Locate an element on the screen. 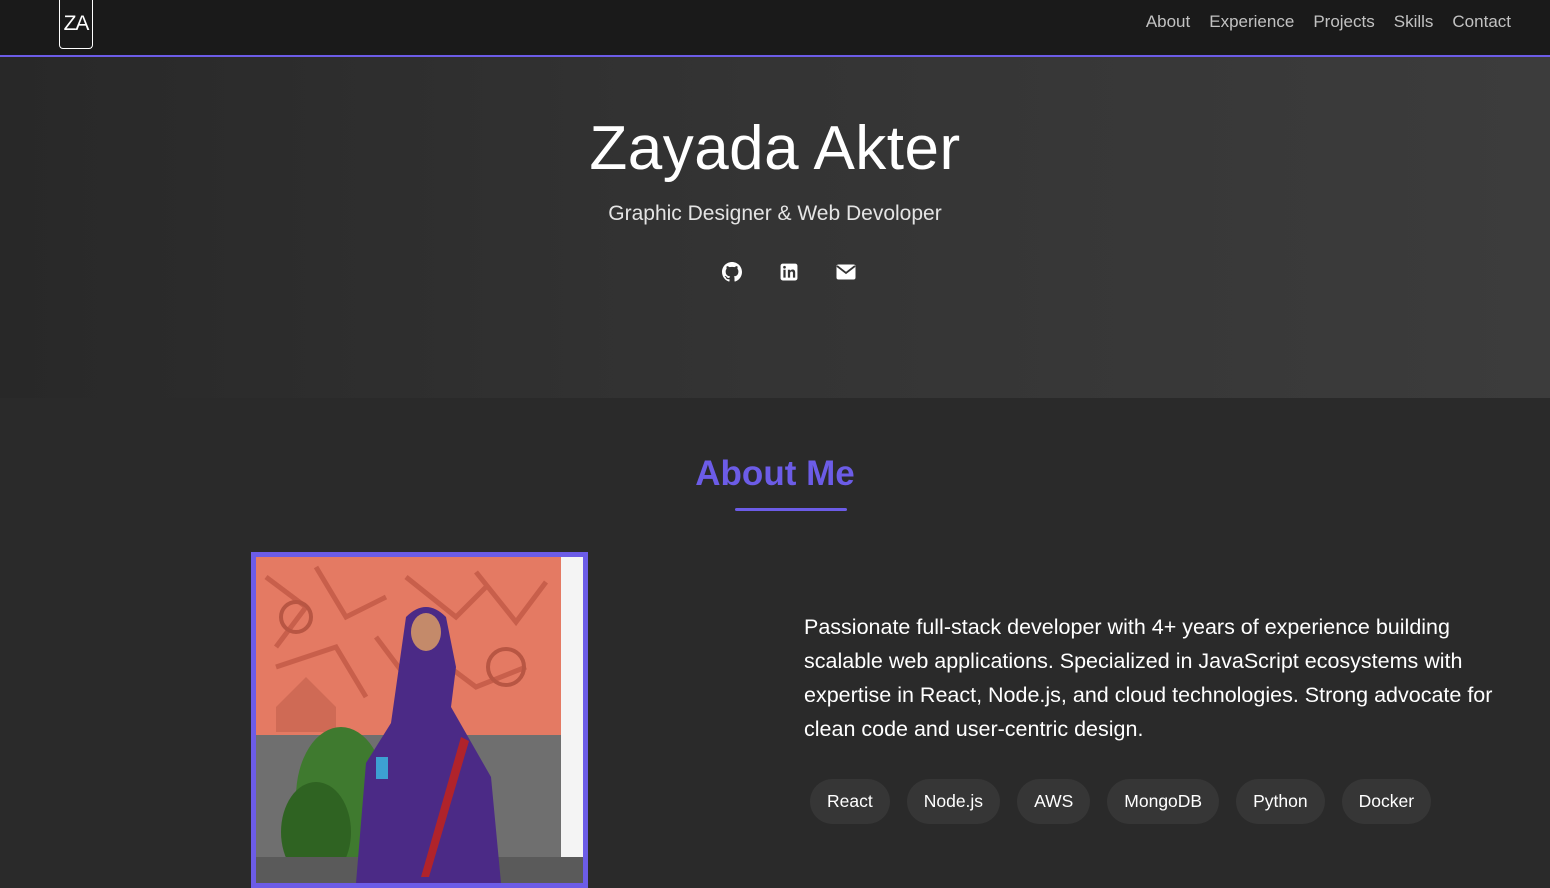 This screenshot has height=888, width=1550. logo: ZA is located at coordinates (76, 24).